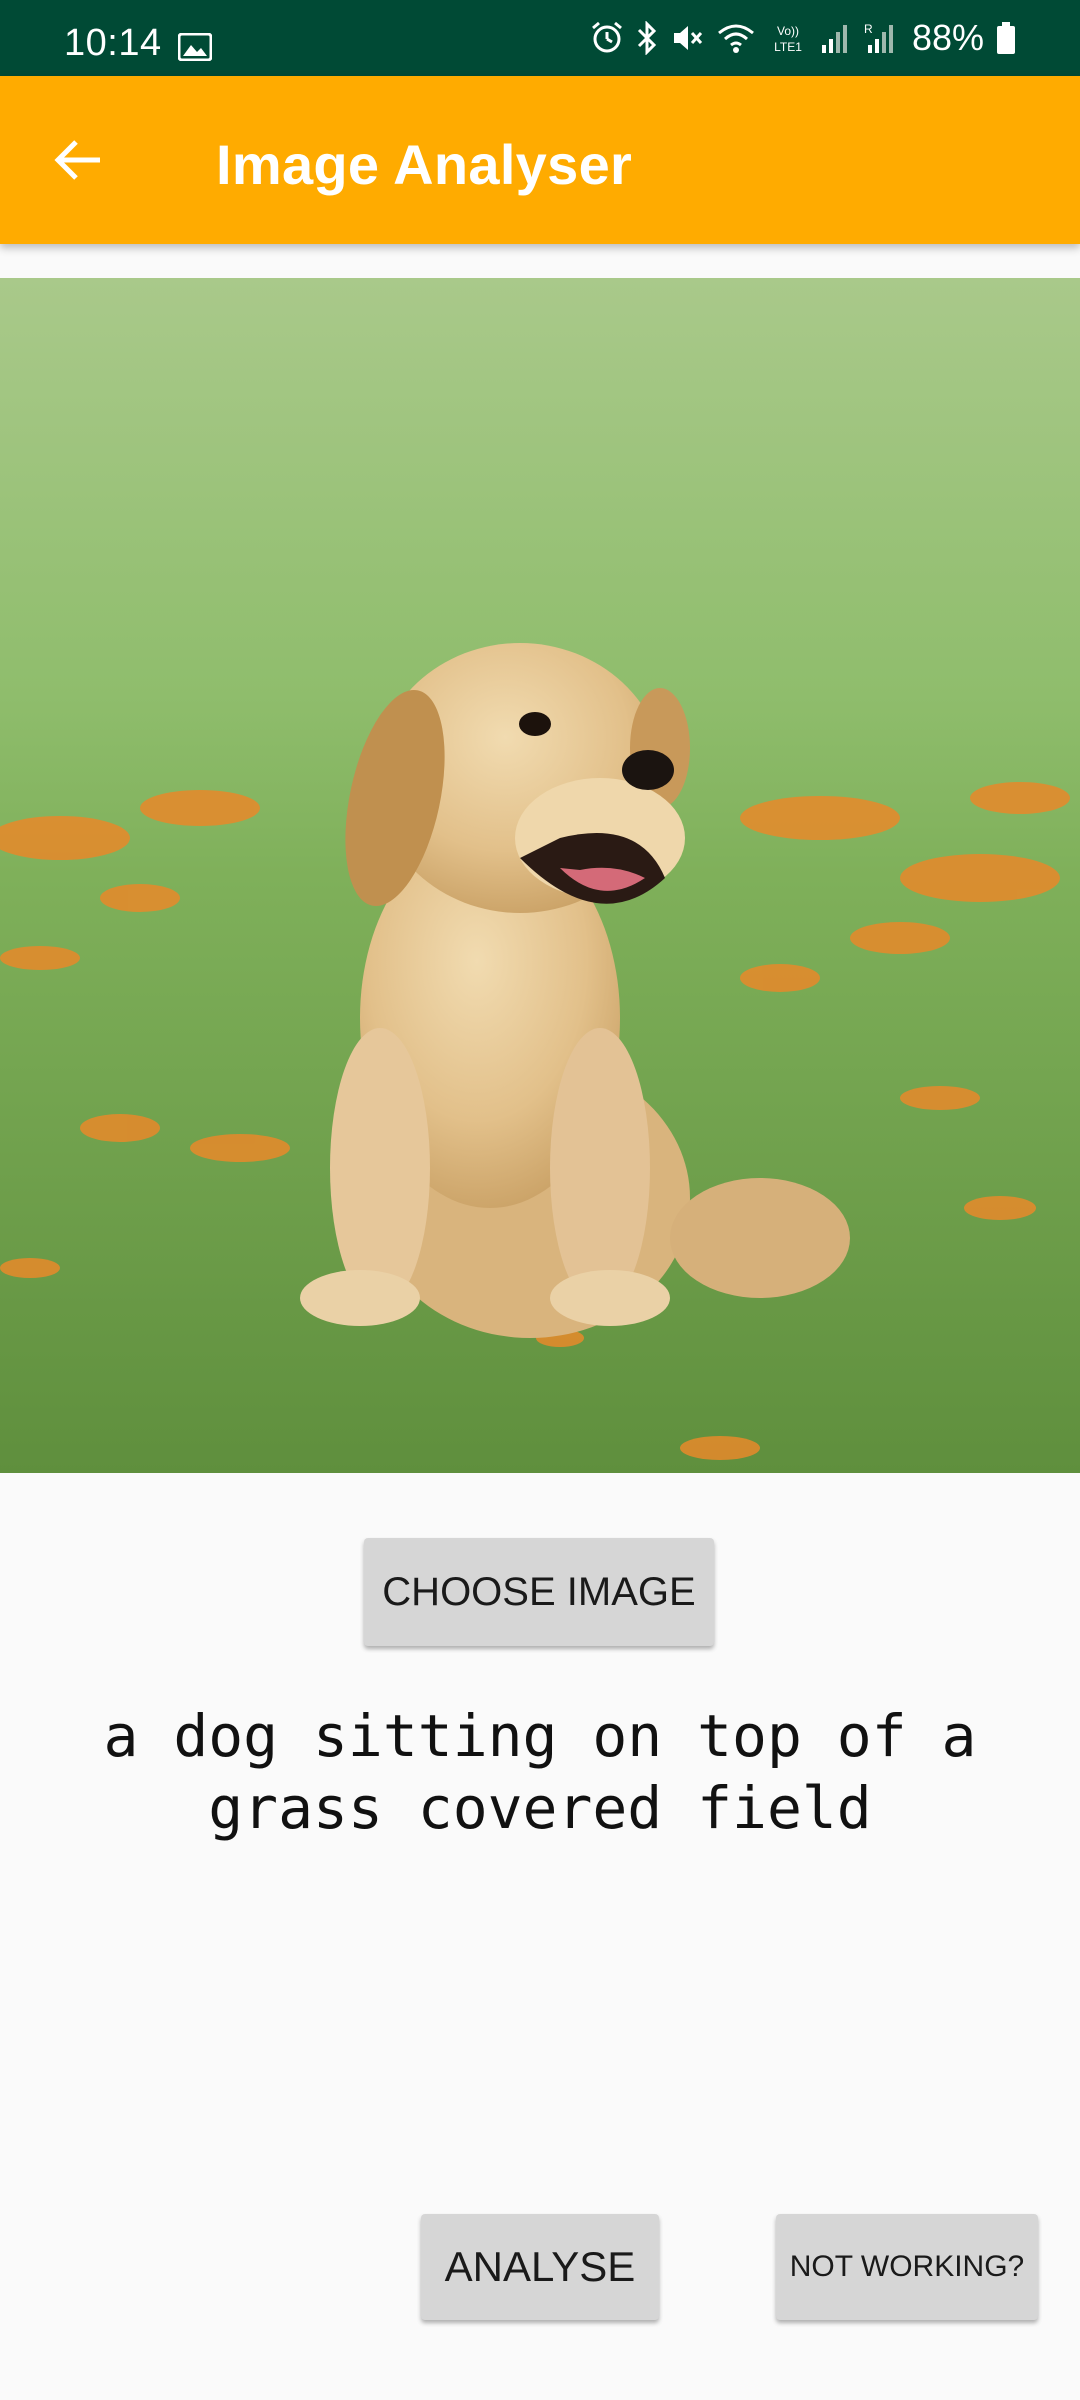  I want to click on status-bar: 10:14 Vo)) LTE1 R 88%, so click(540, 38).